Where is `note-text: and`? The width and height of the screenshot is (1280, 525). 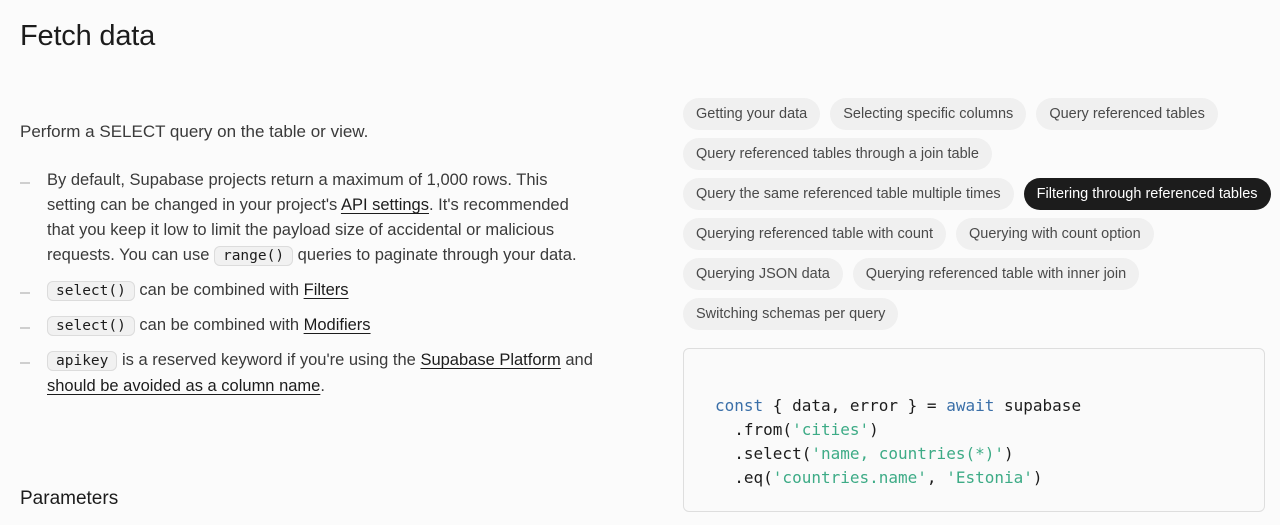
note-text: and is located at coordinates (576, 360).